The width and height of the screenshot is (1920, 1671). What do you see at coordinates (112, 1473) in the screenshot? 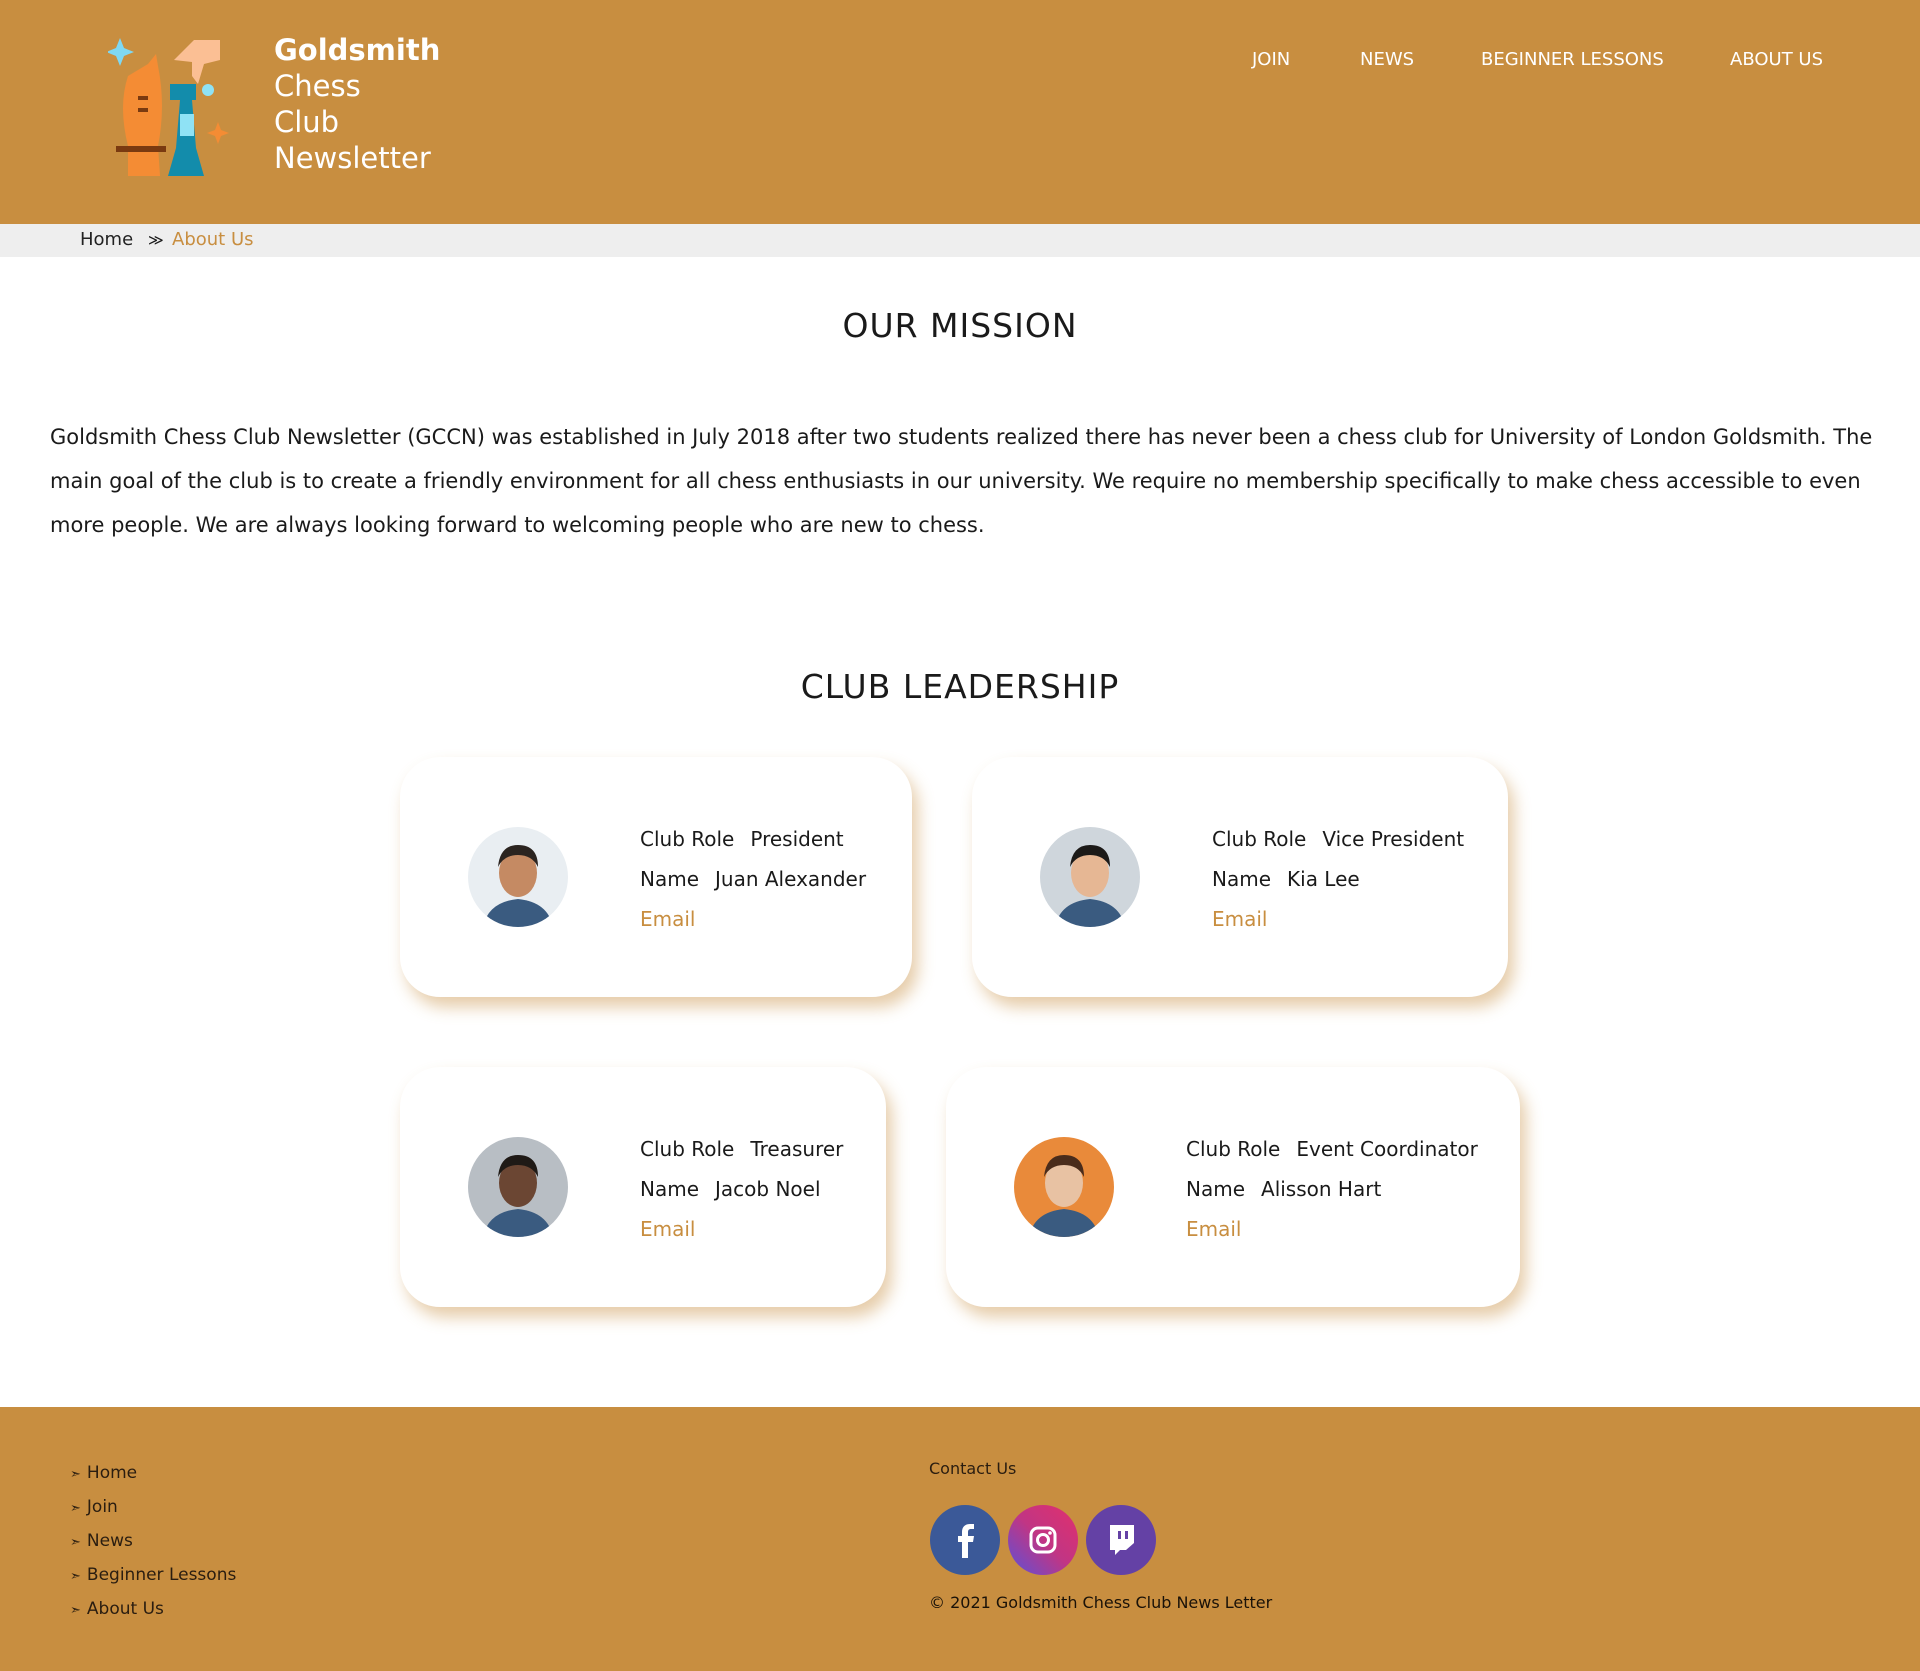
I see `footer-link-label: Home` at bounding box center [112, 1473].